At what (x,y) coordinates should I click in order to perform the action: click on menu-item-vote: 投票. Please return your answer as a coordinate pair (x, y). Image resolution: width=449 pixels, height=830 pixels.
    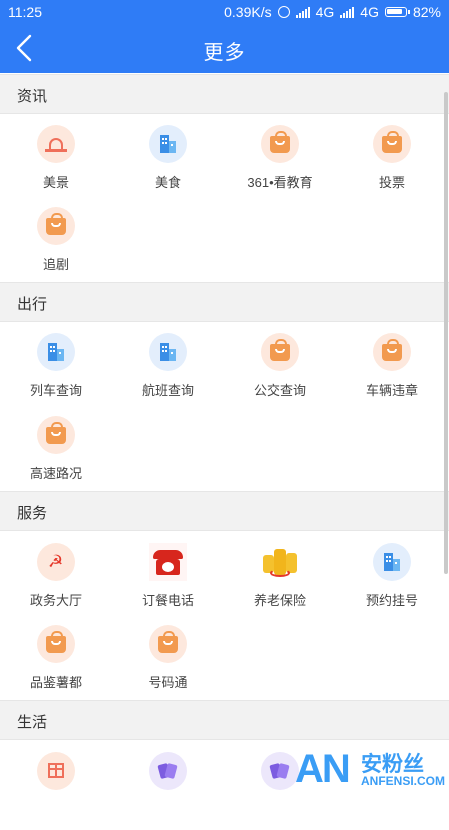
    Looking at the image, I should click on (392, 164).